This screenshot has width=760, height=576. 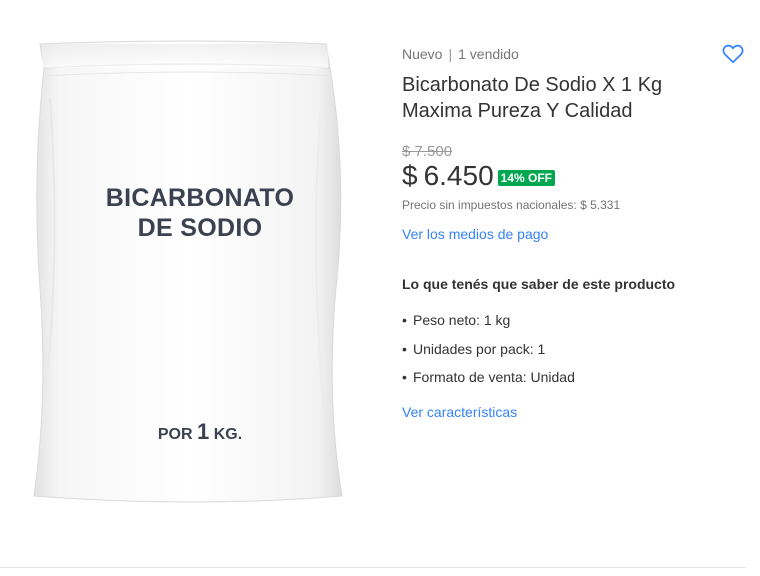 I want to click on favorite-button, so click(x=733, y=53).